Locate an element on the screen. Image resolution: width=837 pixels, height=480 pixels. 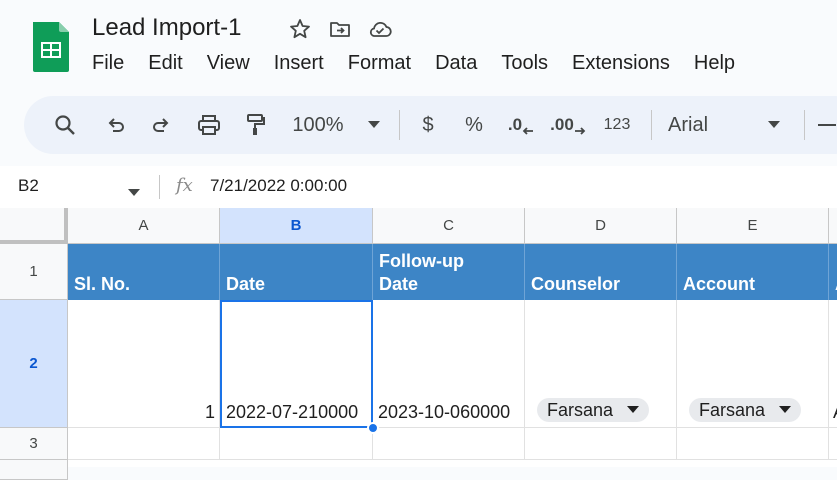
cell-b2: 2022-07-210000 is located at coordinates (296, 364).